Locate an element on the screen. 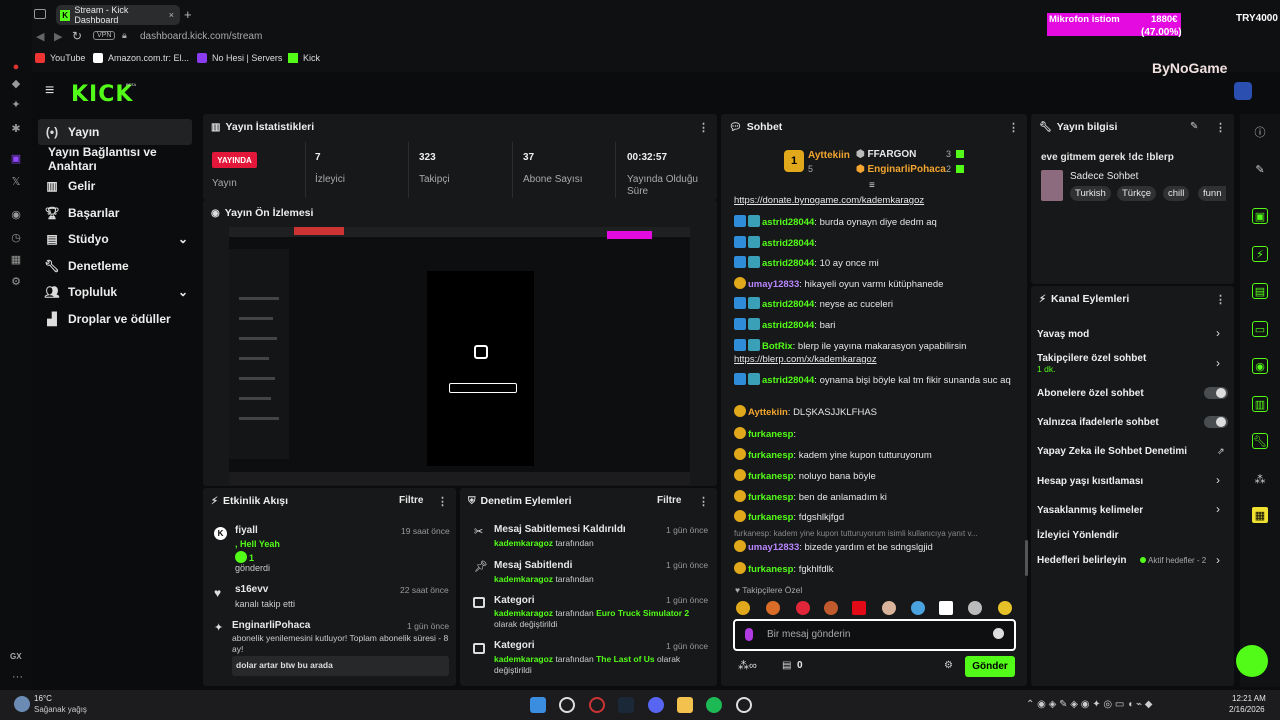 The height and width of the screenshot is (720, 1280). back-icon: ◀ is located at coordinates (40, 36).